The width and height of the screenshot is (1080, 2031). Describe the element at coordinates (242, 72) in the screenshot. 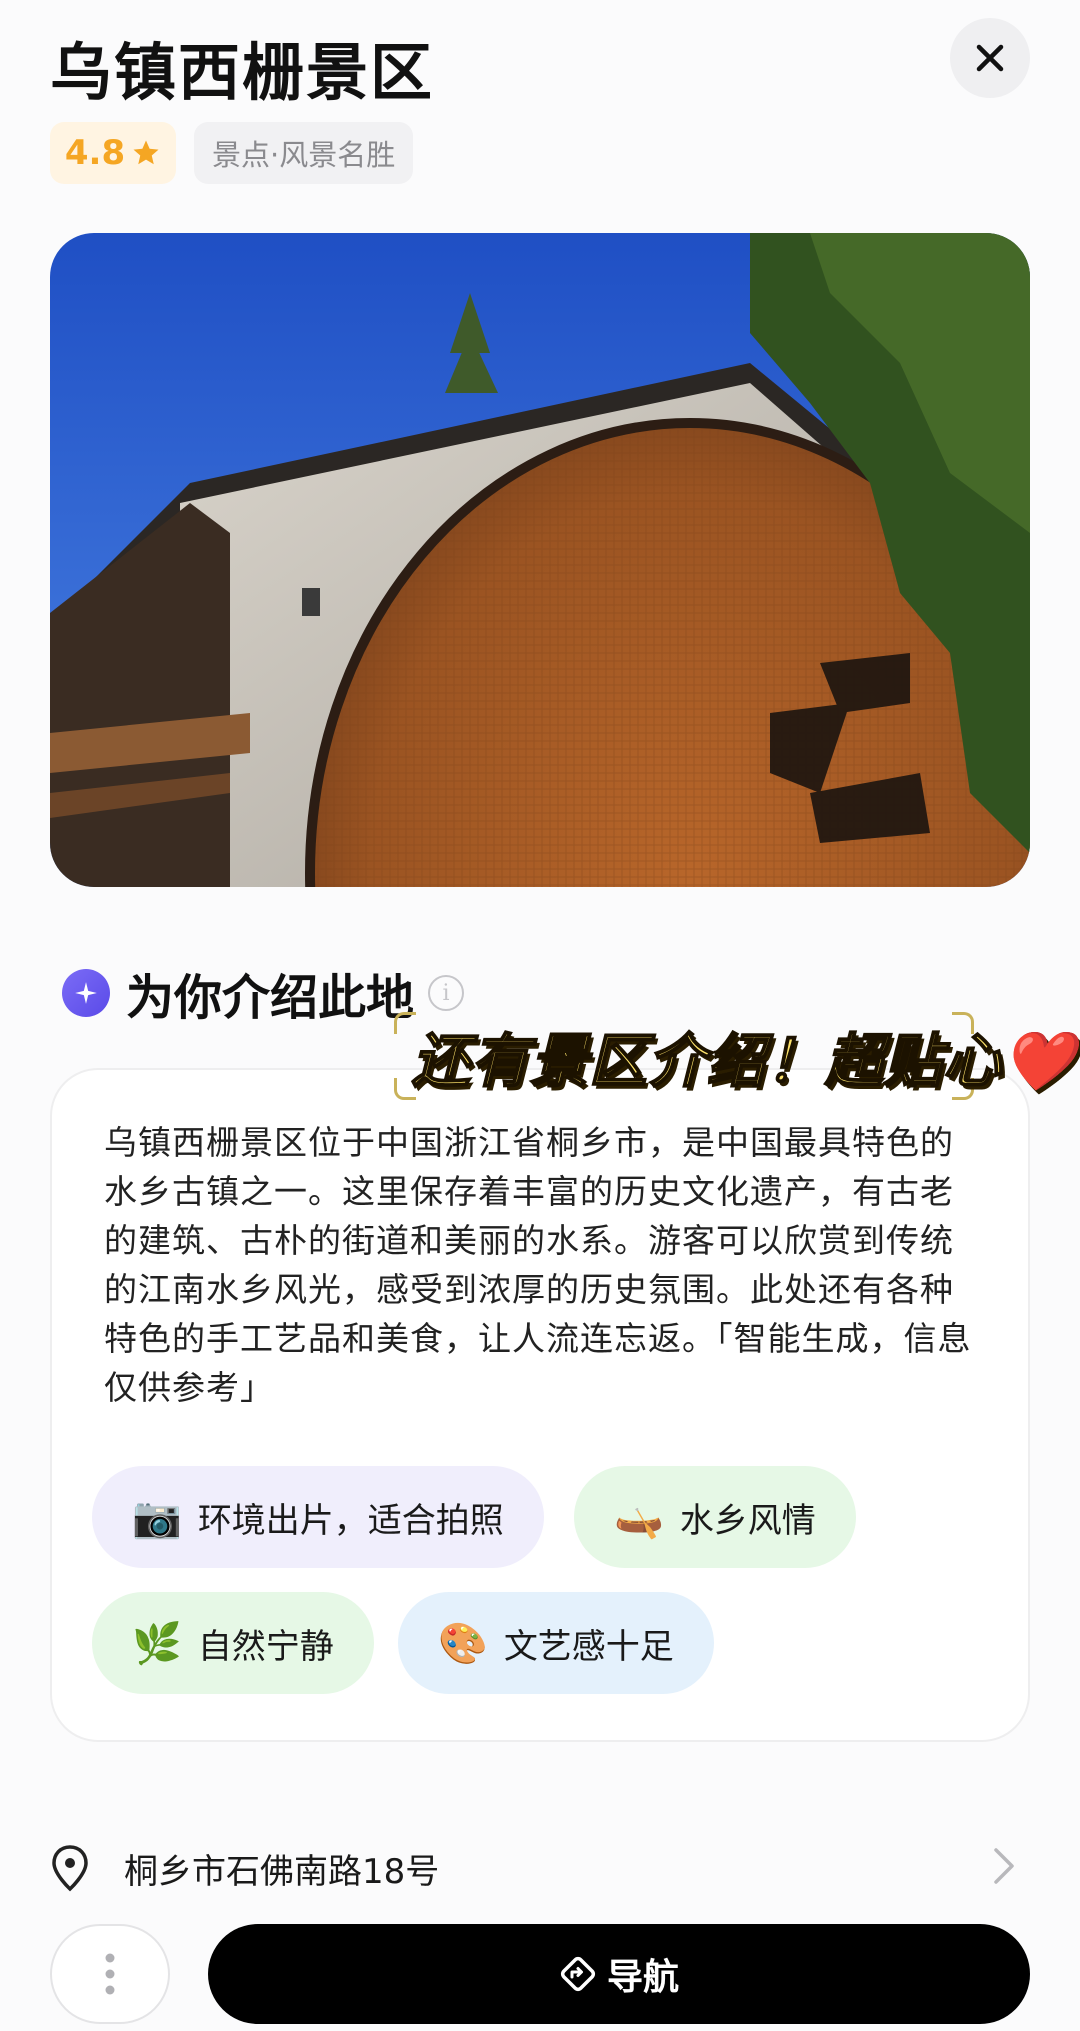

I see `page-title: 乌镇西栅景区` at that location.